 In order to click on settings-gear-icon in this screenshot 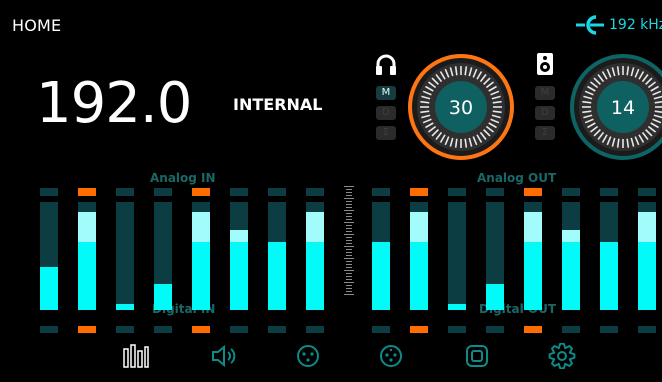, I will do `click(562, 356)`.